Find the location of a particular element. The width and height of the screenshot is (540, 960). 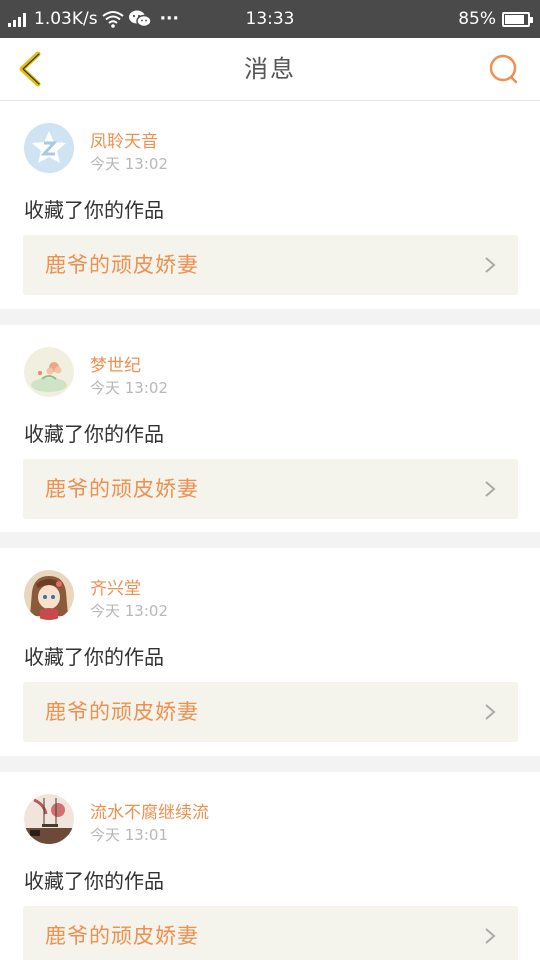

swing-avatar-icon is located at coordinates (49, 819).